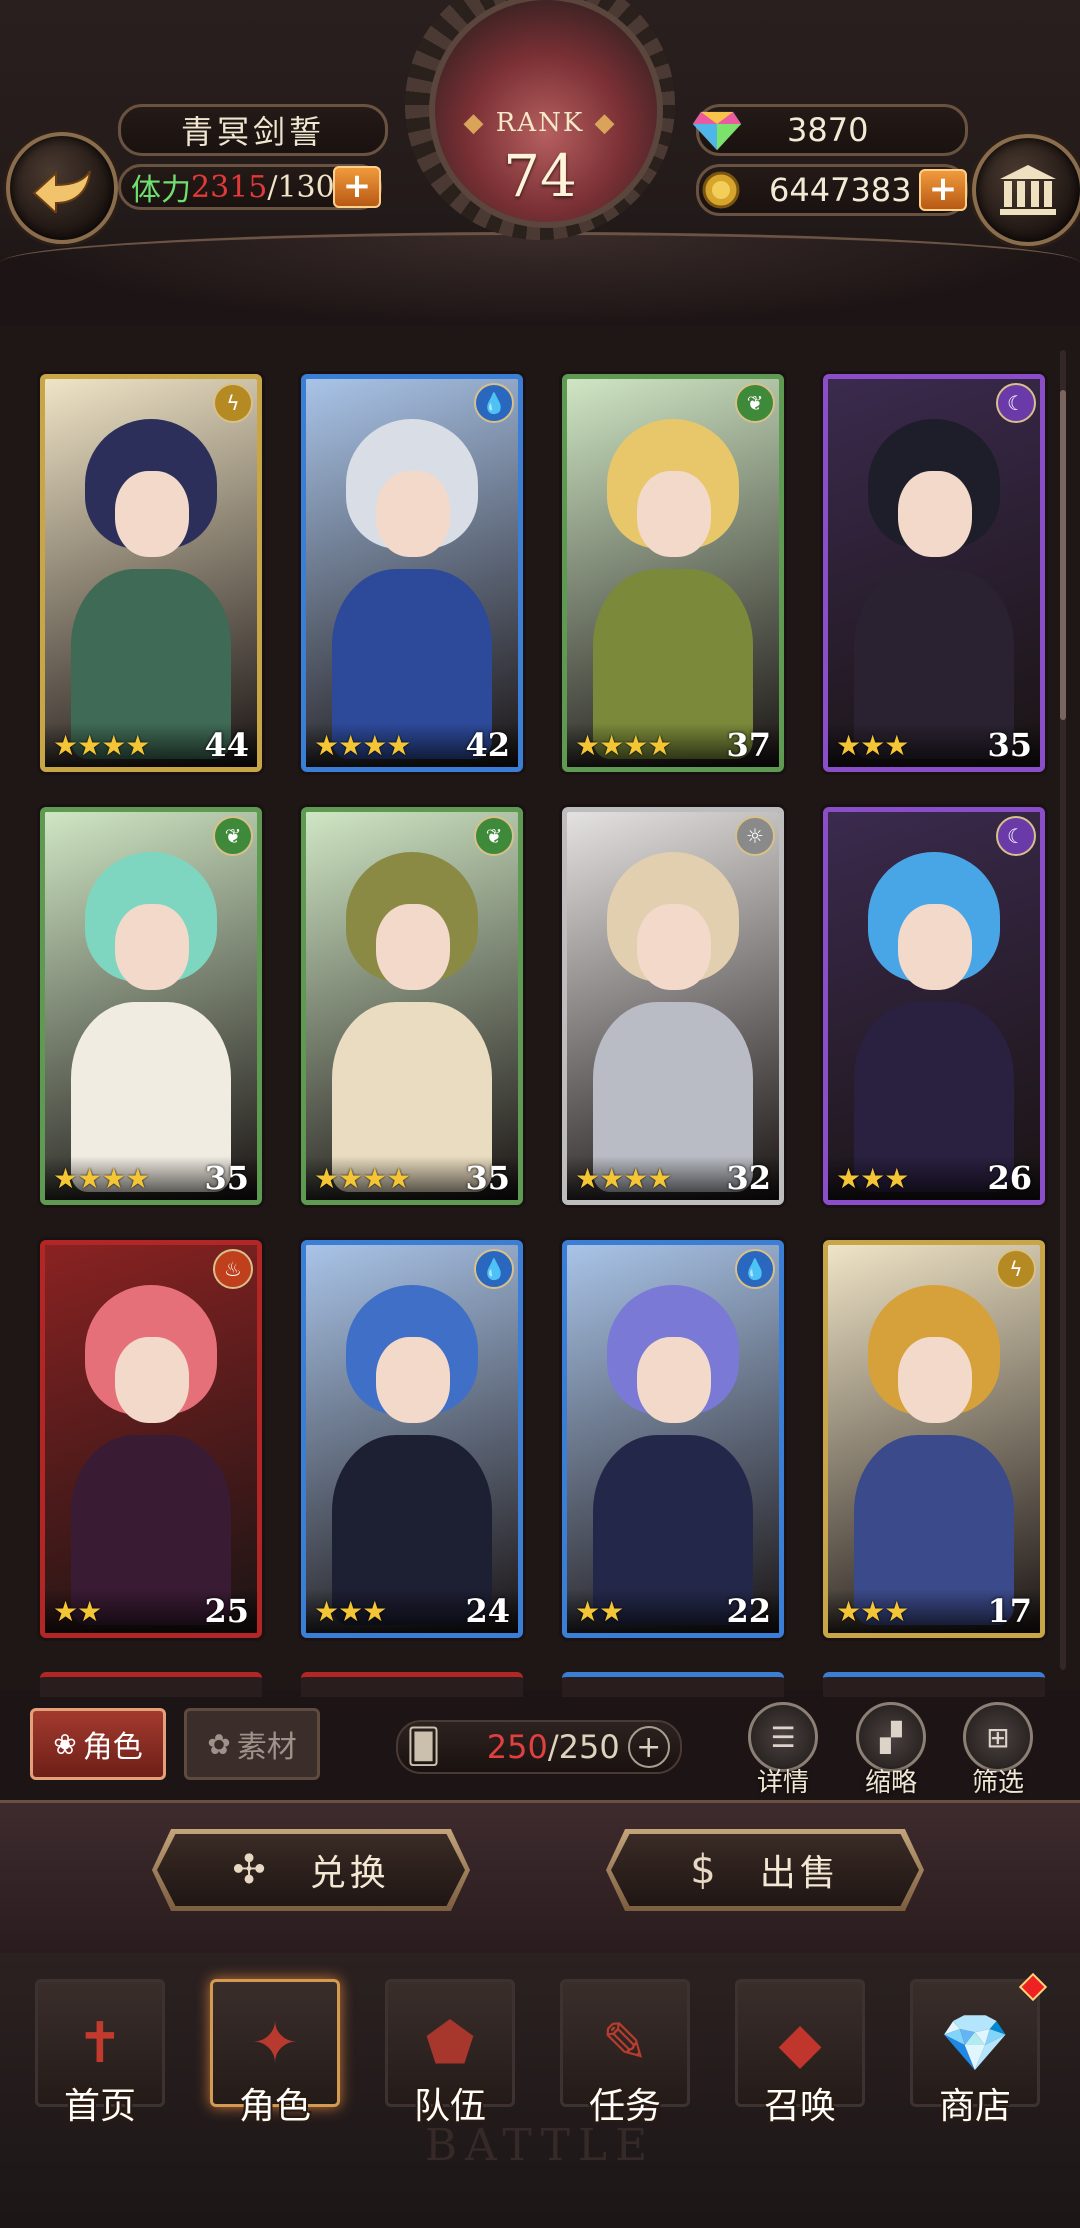 The height and width of the screenshot is (2228, 1080). I want to click on nav-label: 商店, so click(974, 2106).